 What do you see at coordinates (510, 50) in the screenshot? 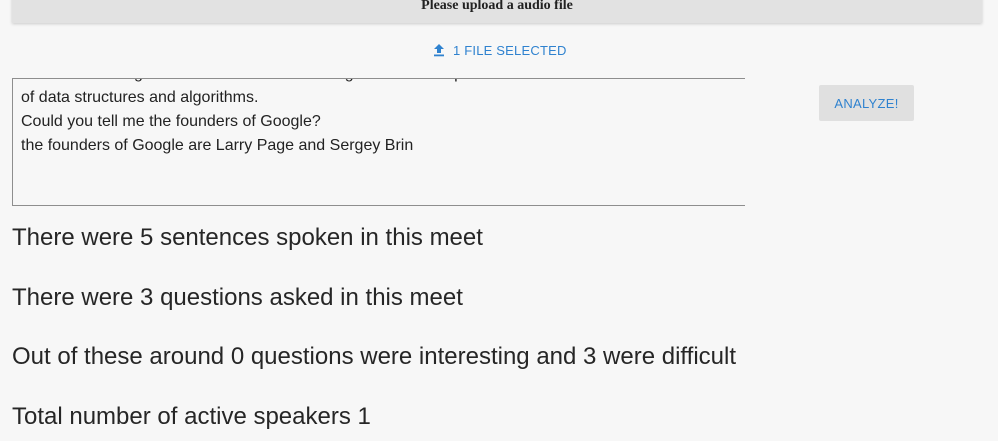
I see `file-upload-label: 1 FILE SELECTED` at bounding box center [510, 50].